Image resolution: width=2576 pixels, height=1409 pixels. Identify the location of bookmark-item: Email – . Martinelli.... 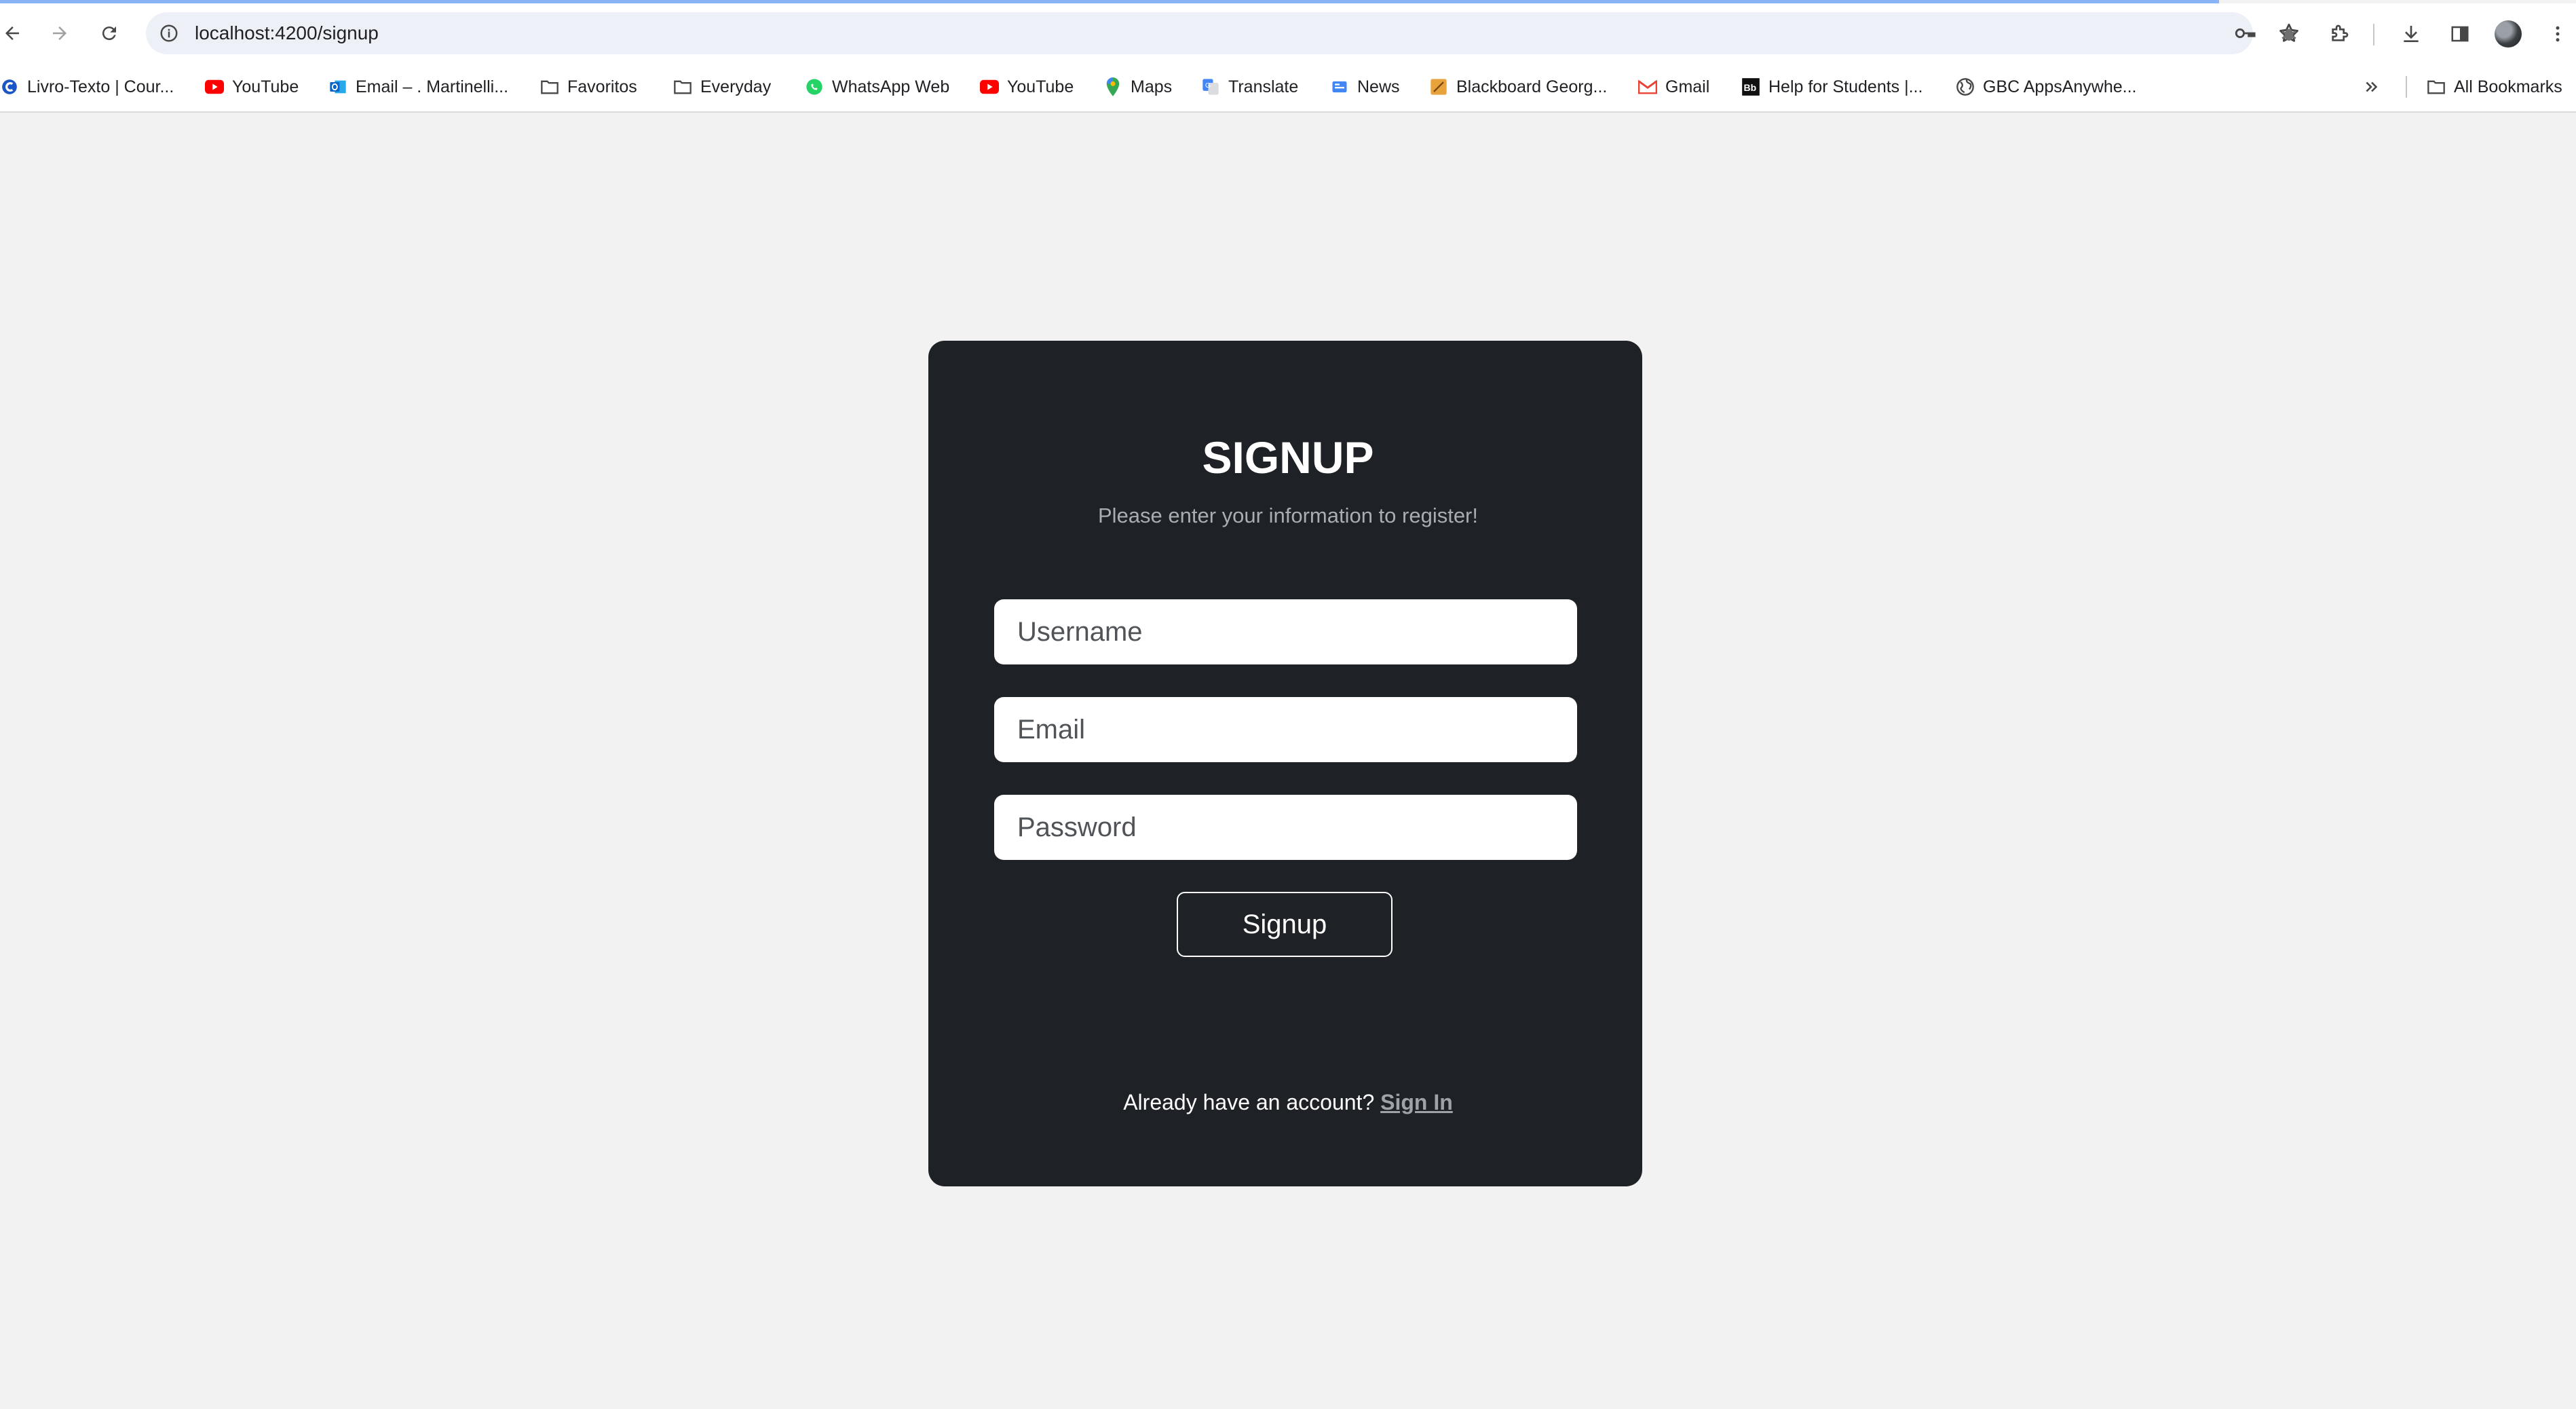
(418, 86).